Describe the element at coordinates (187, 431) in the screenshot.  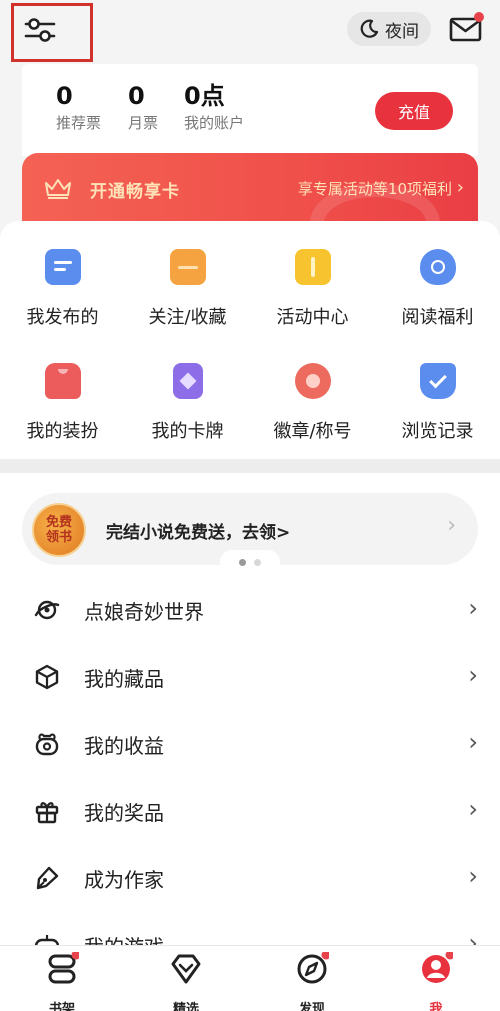
I see `grid-item-label: 我的卡牌` at that location.